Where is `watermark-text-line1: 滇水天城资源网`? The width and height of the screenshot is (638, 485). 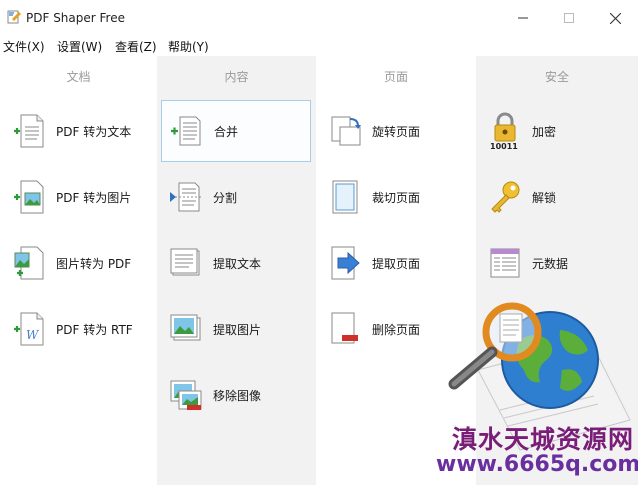 watermark-text-line1: 滇水天城资源网 is located at coordinates (543, 439).